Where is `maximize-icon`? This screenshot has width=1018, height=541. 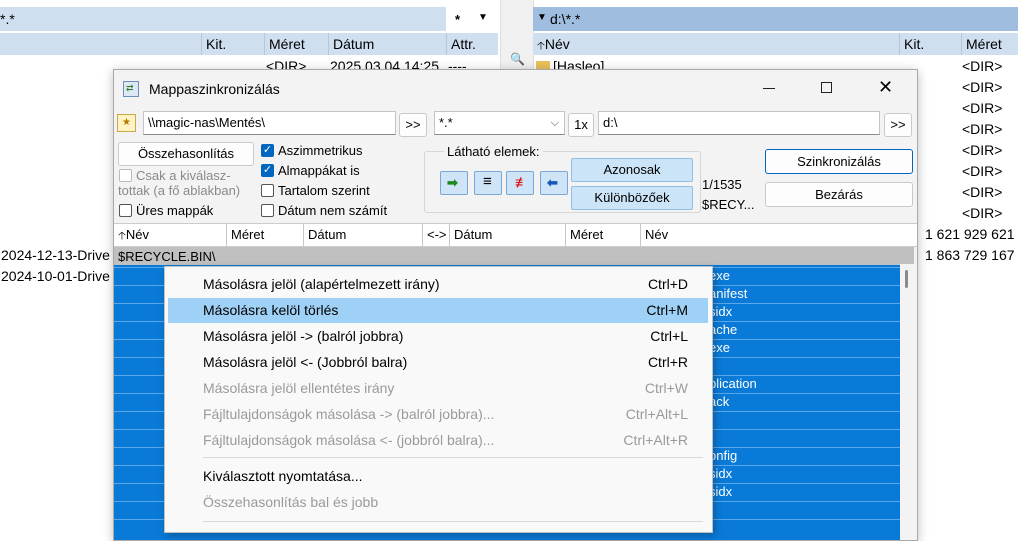 maximize-icon is located at coordinates (826, 87).